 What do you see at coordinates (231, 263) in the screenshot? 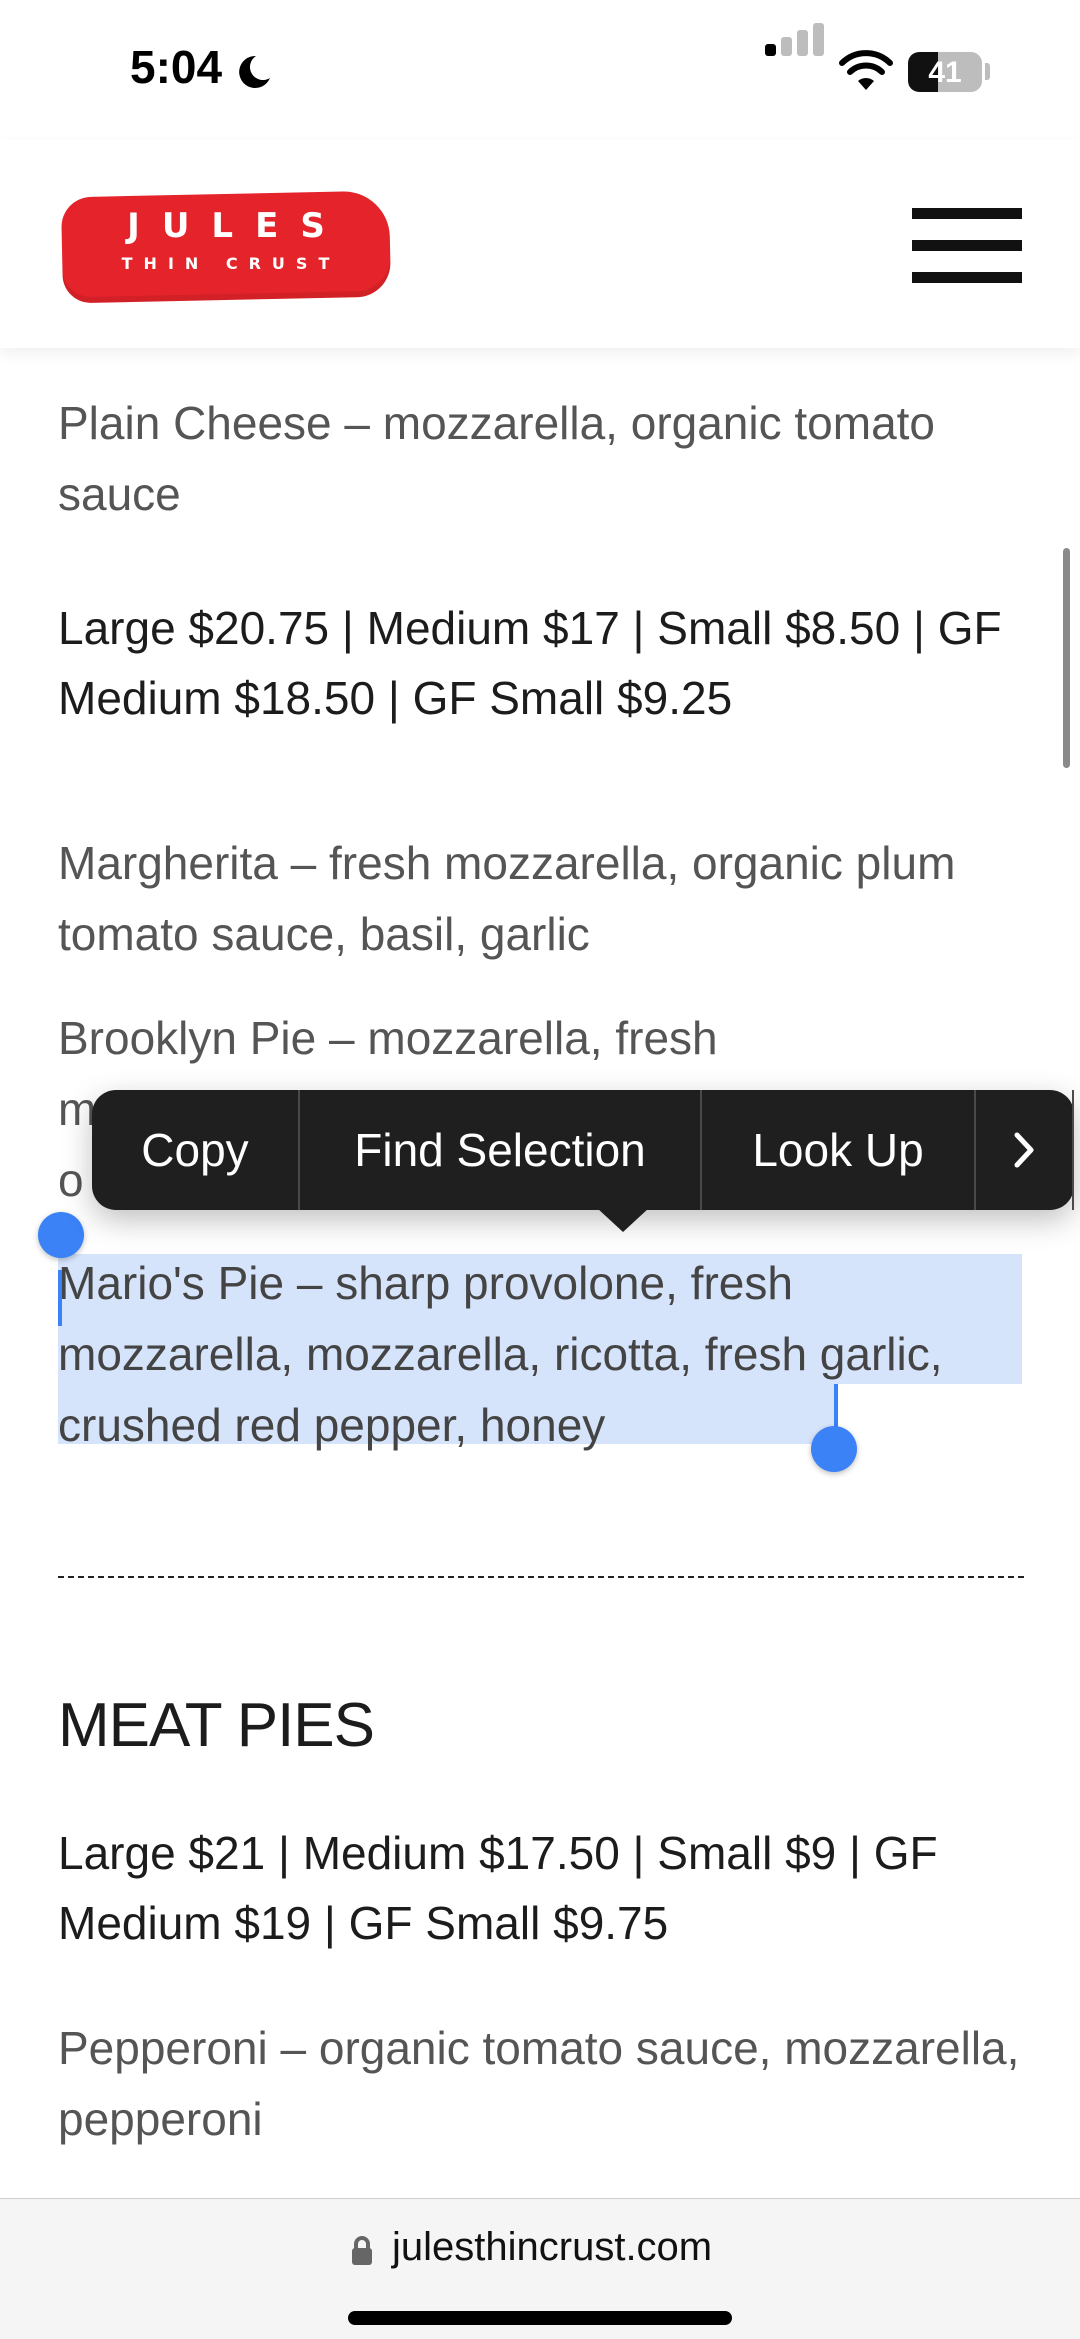
I see `logo-text-thin-crust: THIN CRUST` at bounding box center [231, 263].